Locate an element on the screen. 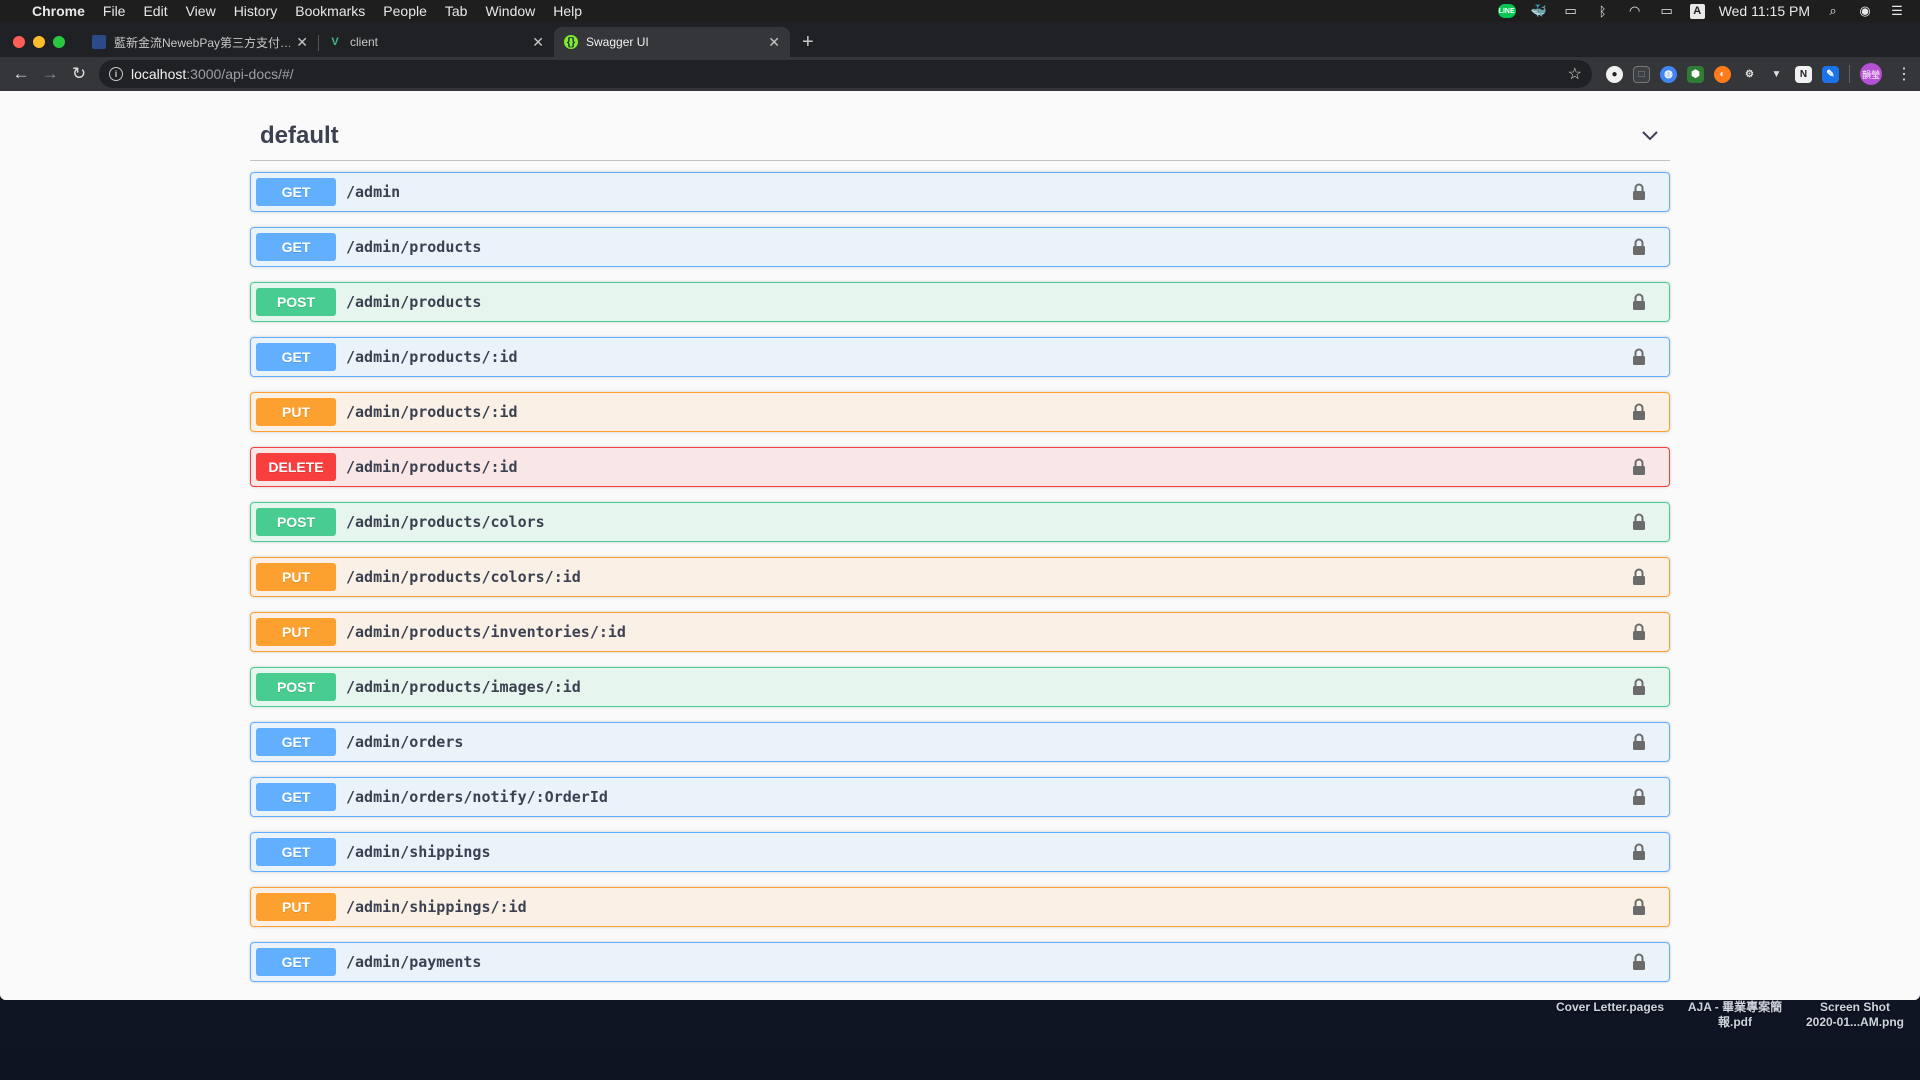  back-button: ← is located at coordinates (21, 74).